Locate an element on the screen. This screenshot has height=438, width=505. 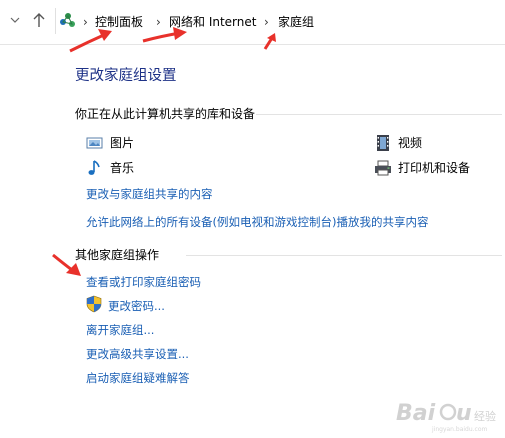
baidu-watermark-icon: Bai u 经验 jingyan.baidu.com is located at coordinates (446, 417).